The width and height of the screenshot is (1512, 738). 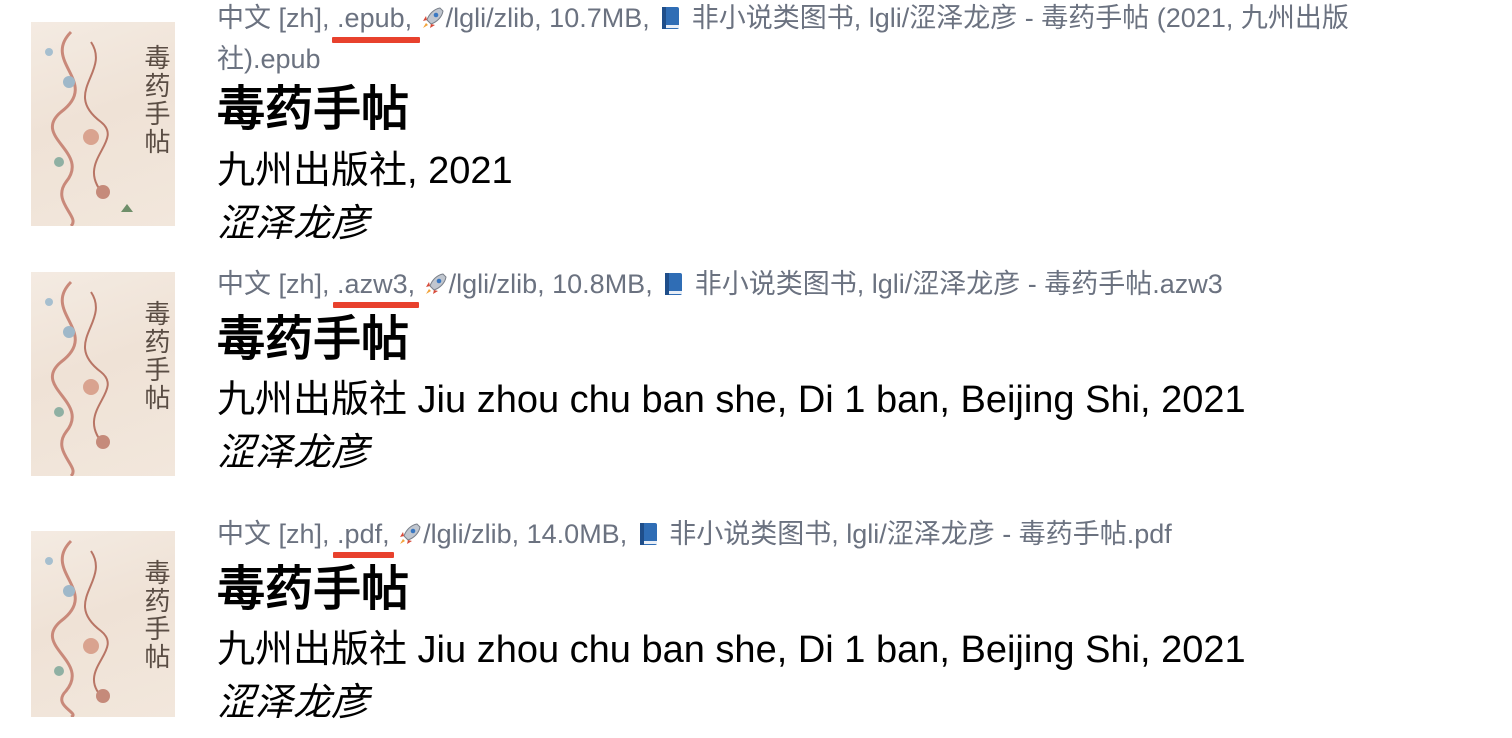 I want to click on category-path: 非小说类图书, lgli/涩泽龙彦 - 毒药手帖.pdf, so click(x=920, y=534).